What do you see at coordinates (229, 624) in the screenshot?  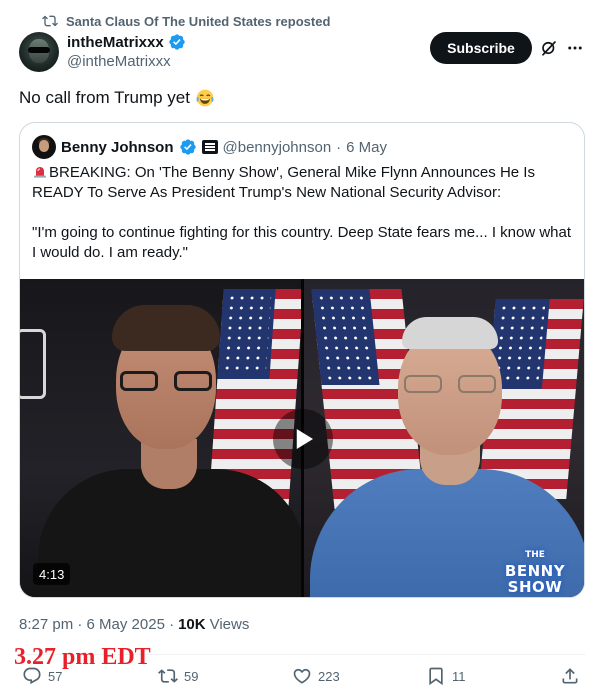 I see `views-label: Views` at bounding box center [229, 624].